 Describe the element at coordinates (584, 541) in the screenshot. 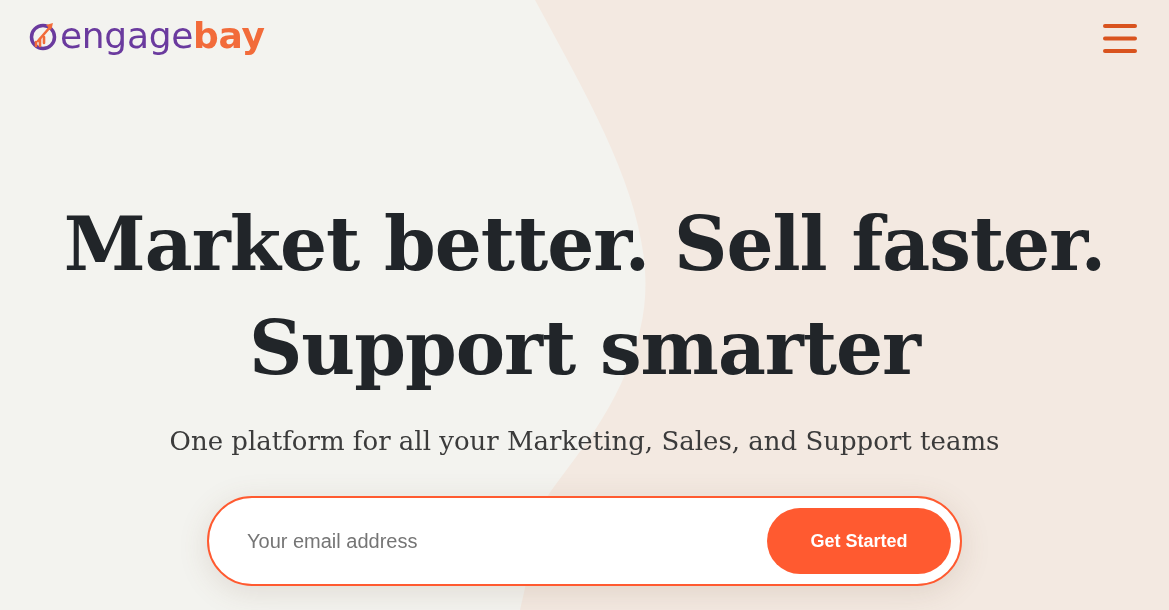

I see `email-signup-field: Your email address Get Started` at that location.